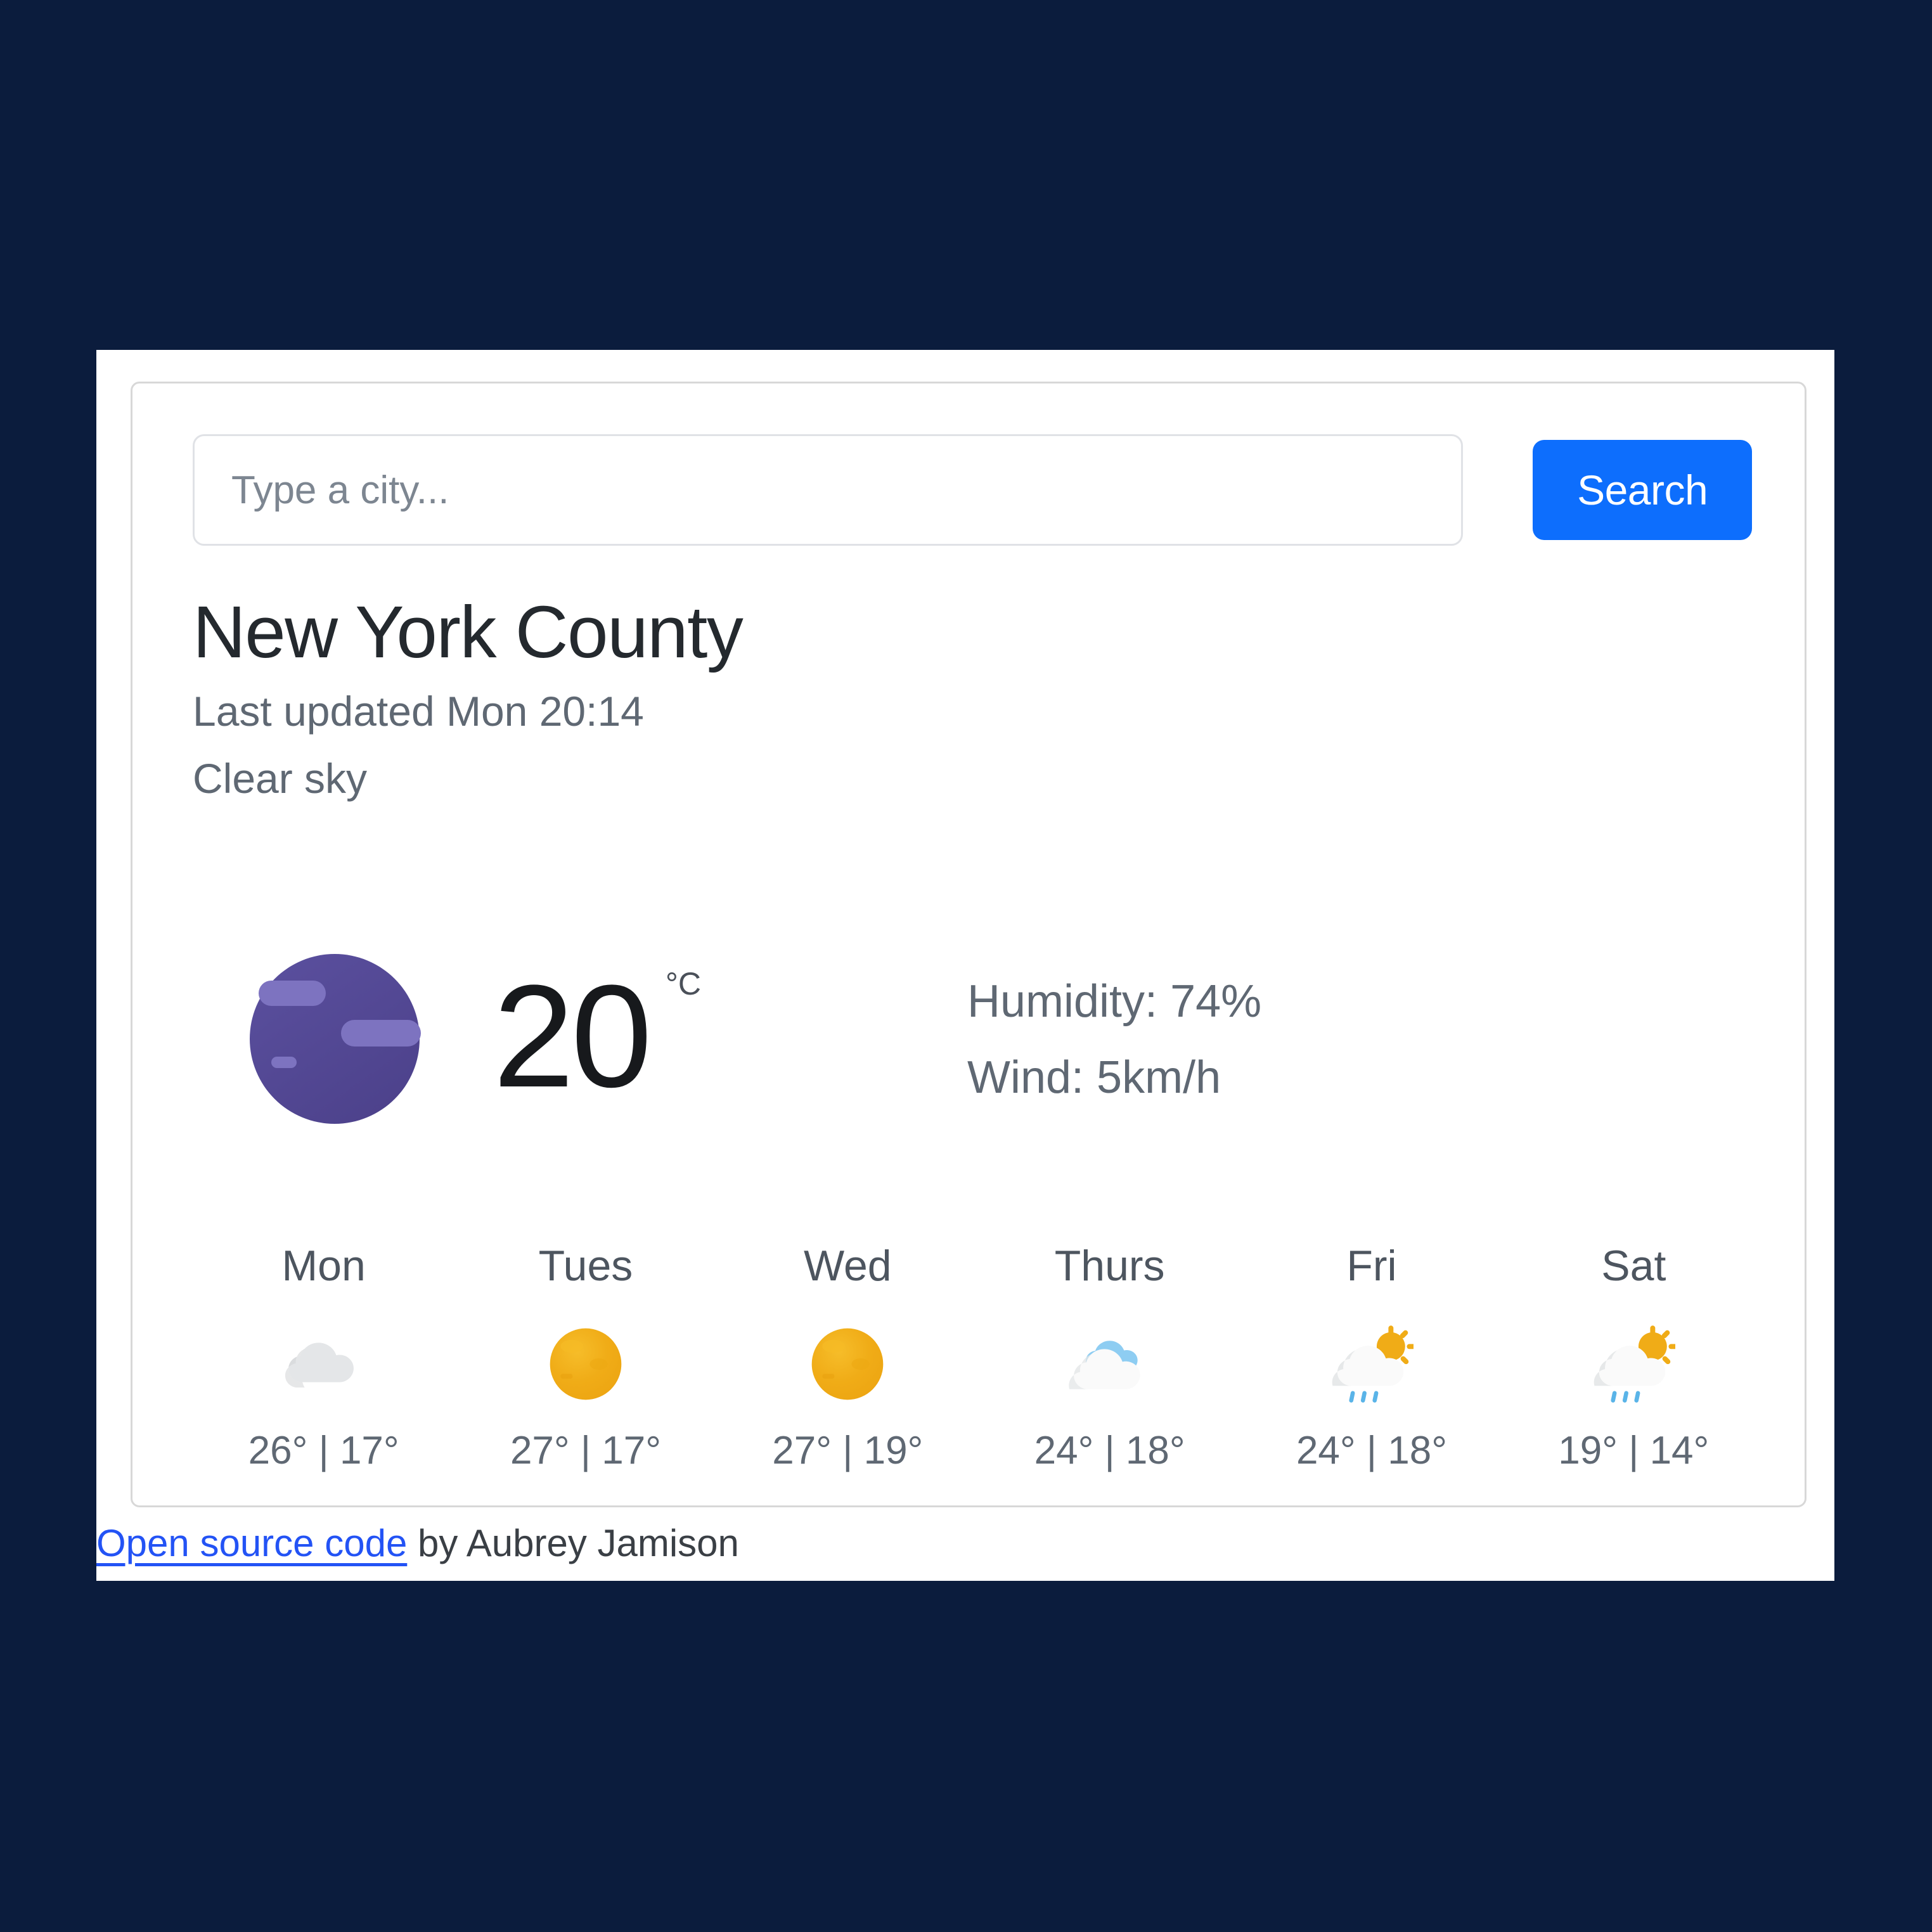 The height and width of the screenshot is (1932, 1932). I want to click on cloud-icon, so click(323, 1364).